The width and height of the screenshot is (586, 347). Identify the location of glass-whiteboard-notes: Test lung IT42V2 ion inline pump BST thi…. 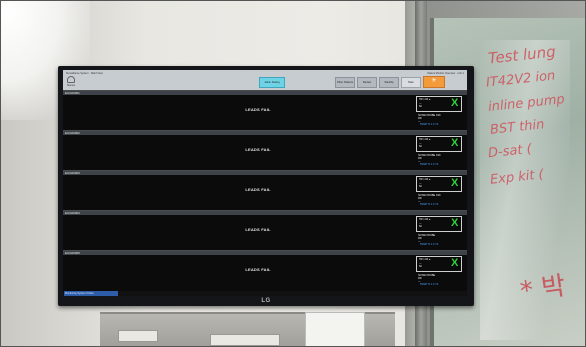
(535, 119).